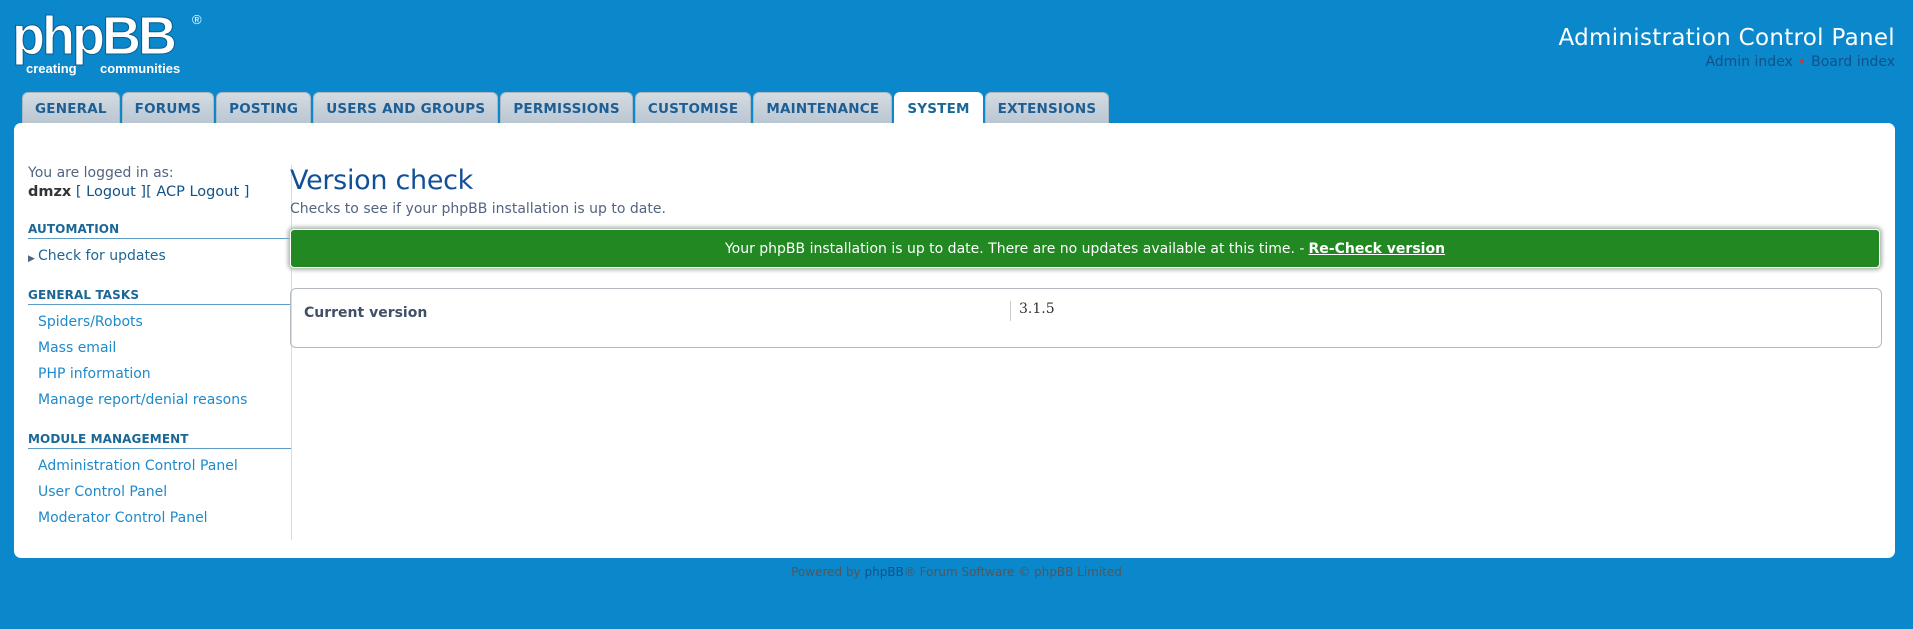  I want to click on footer-suffix: ® Forum Software © phpBB Limited, so click(1012, 572).